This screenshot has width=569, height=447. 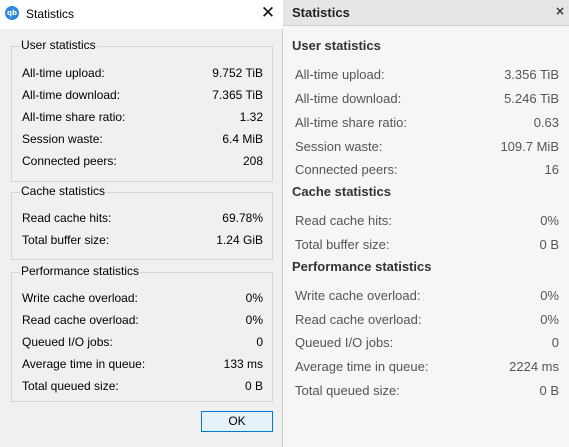 I want to click on stat-row-average-time-in-queue: Average time in queue: 133 ms, so click(x=142, y=365).